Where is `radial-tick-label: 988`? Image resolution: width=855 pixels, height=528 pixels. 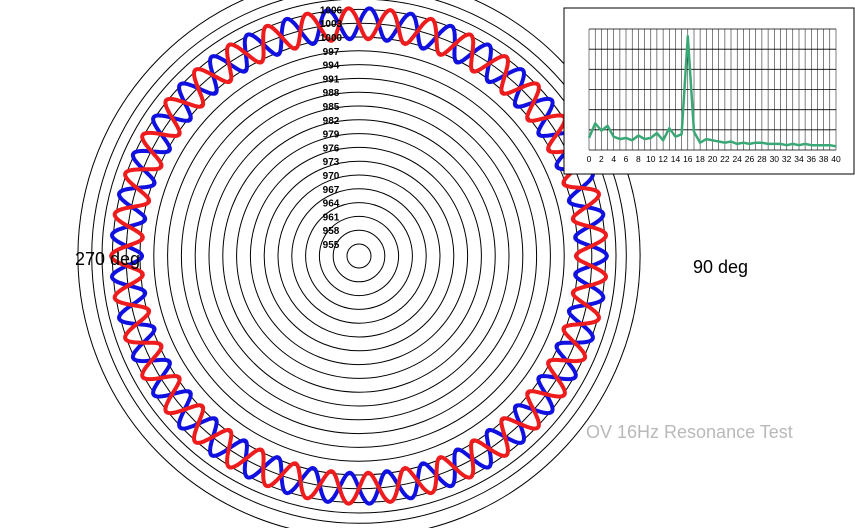
radial-tick-label: 988 is located at coordinates (331, 93).